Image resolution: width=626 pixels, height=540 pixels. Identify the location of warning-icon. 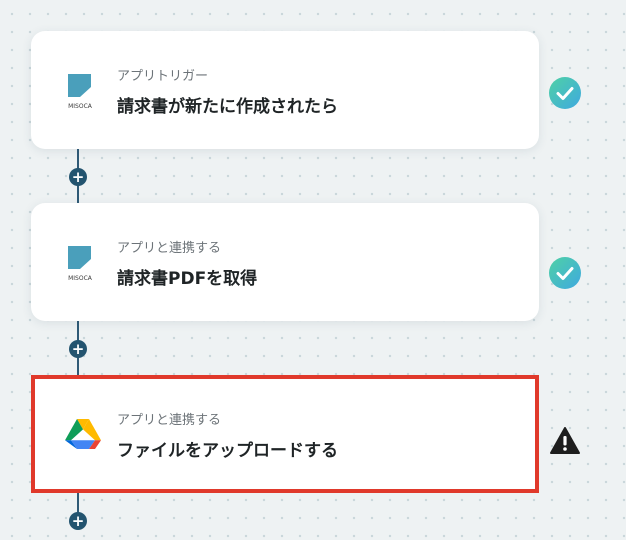
(565, 440).